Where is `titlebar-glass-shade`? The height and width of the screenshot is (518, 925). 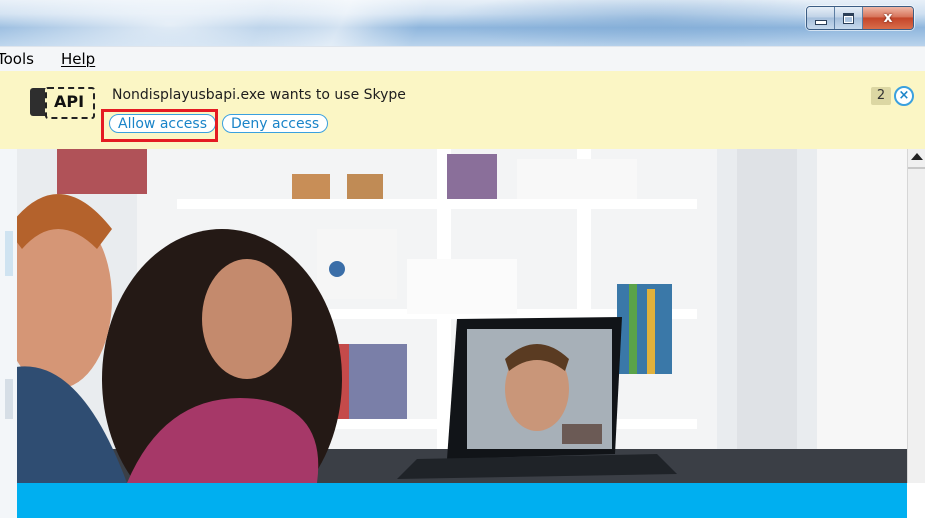
titlebar-glass-shade is located at coordinates (650, 23).